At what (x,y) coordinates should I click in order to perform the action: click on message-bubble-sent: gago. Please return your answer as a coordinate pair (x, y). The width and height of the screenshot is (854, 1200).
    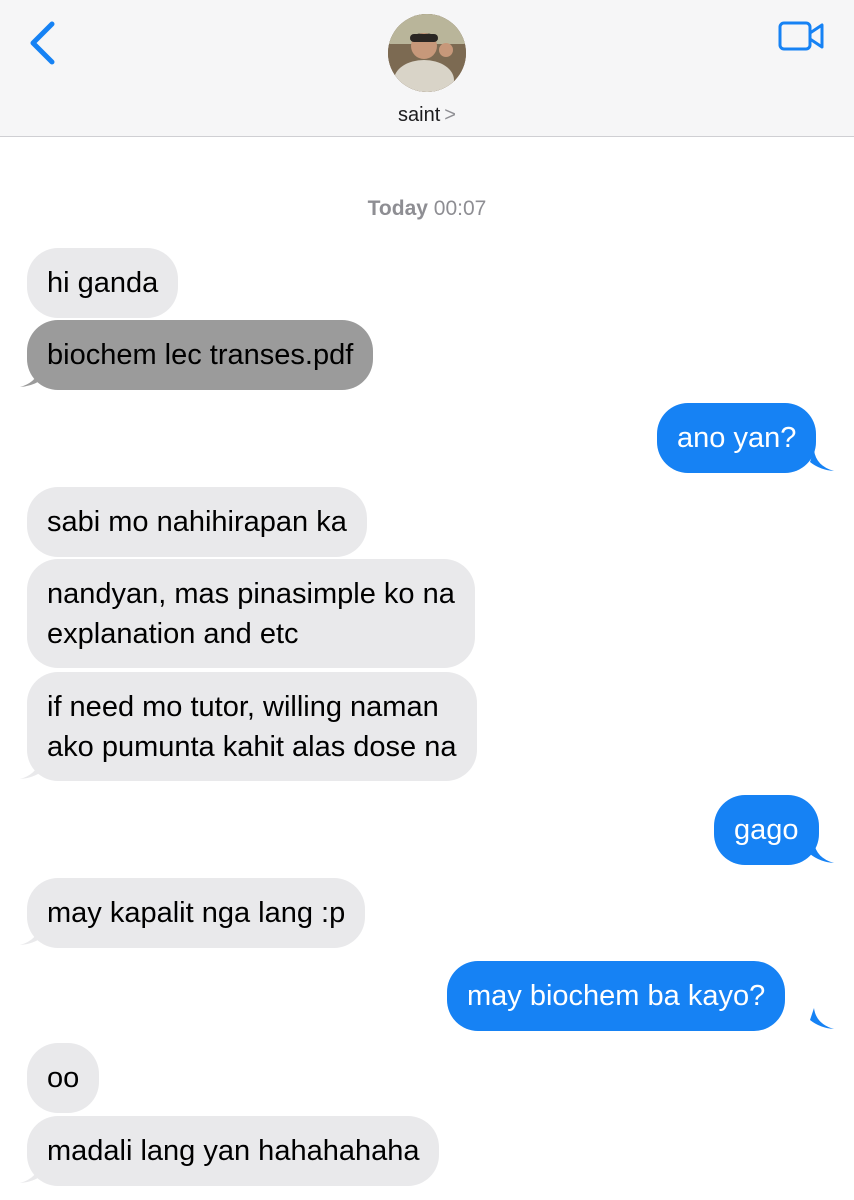
    Looking at the image, I should click on (766, 830).